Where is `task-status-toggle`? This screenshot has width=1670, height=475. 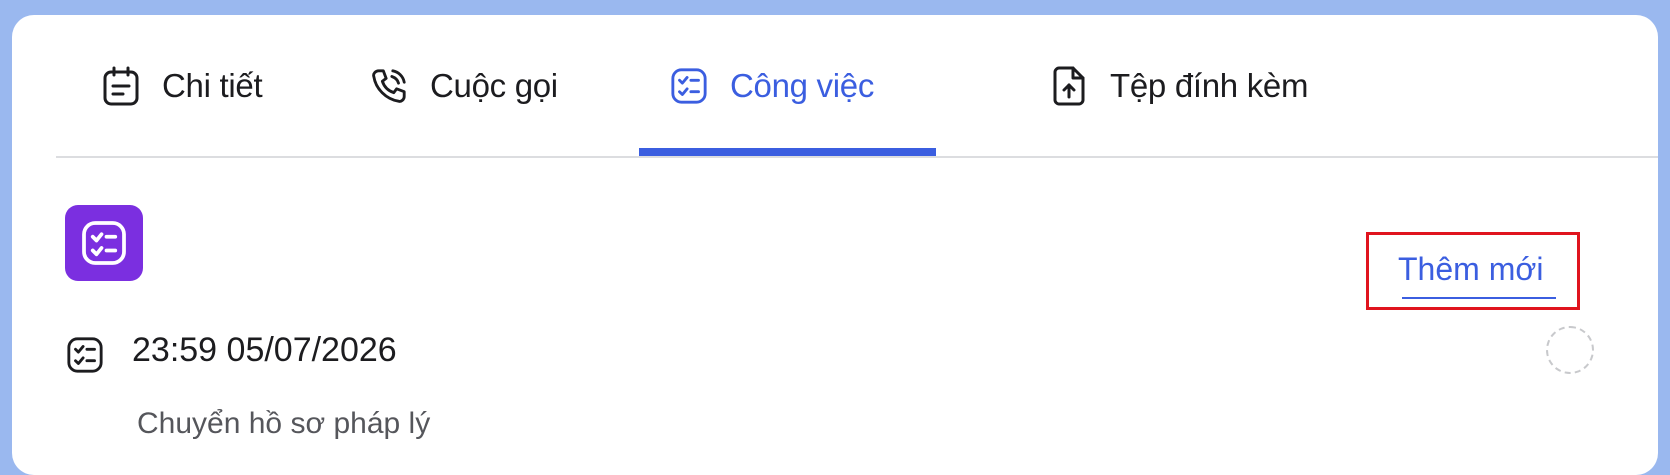
task-status-toggle is located at coordinates (1570, 350).